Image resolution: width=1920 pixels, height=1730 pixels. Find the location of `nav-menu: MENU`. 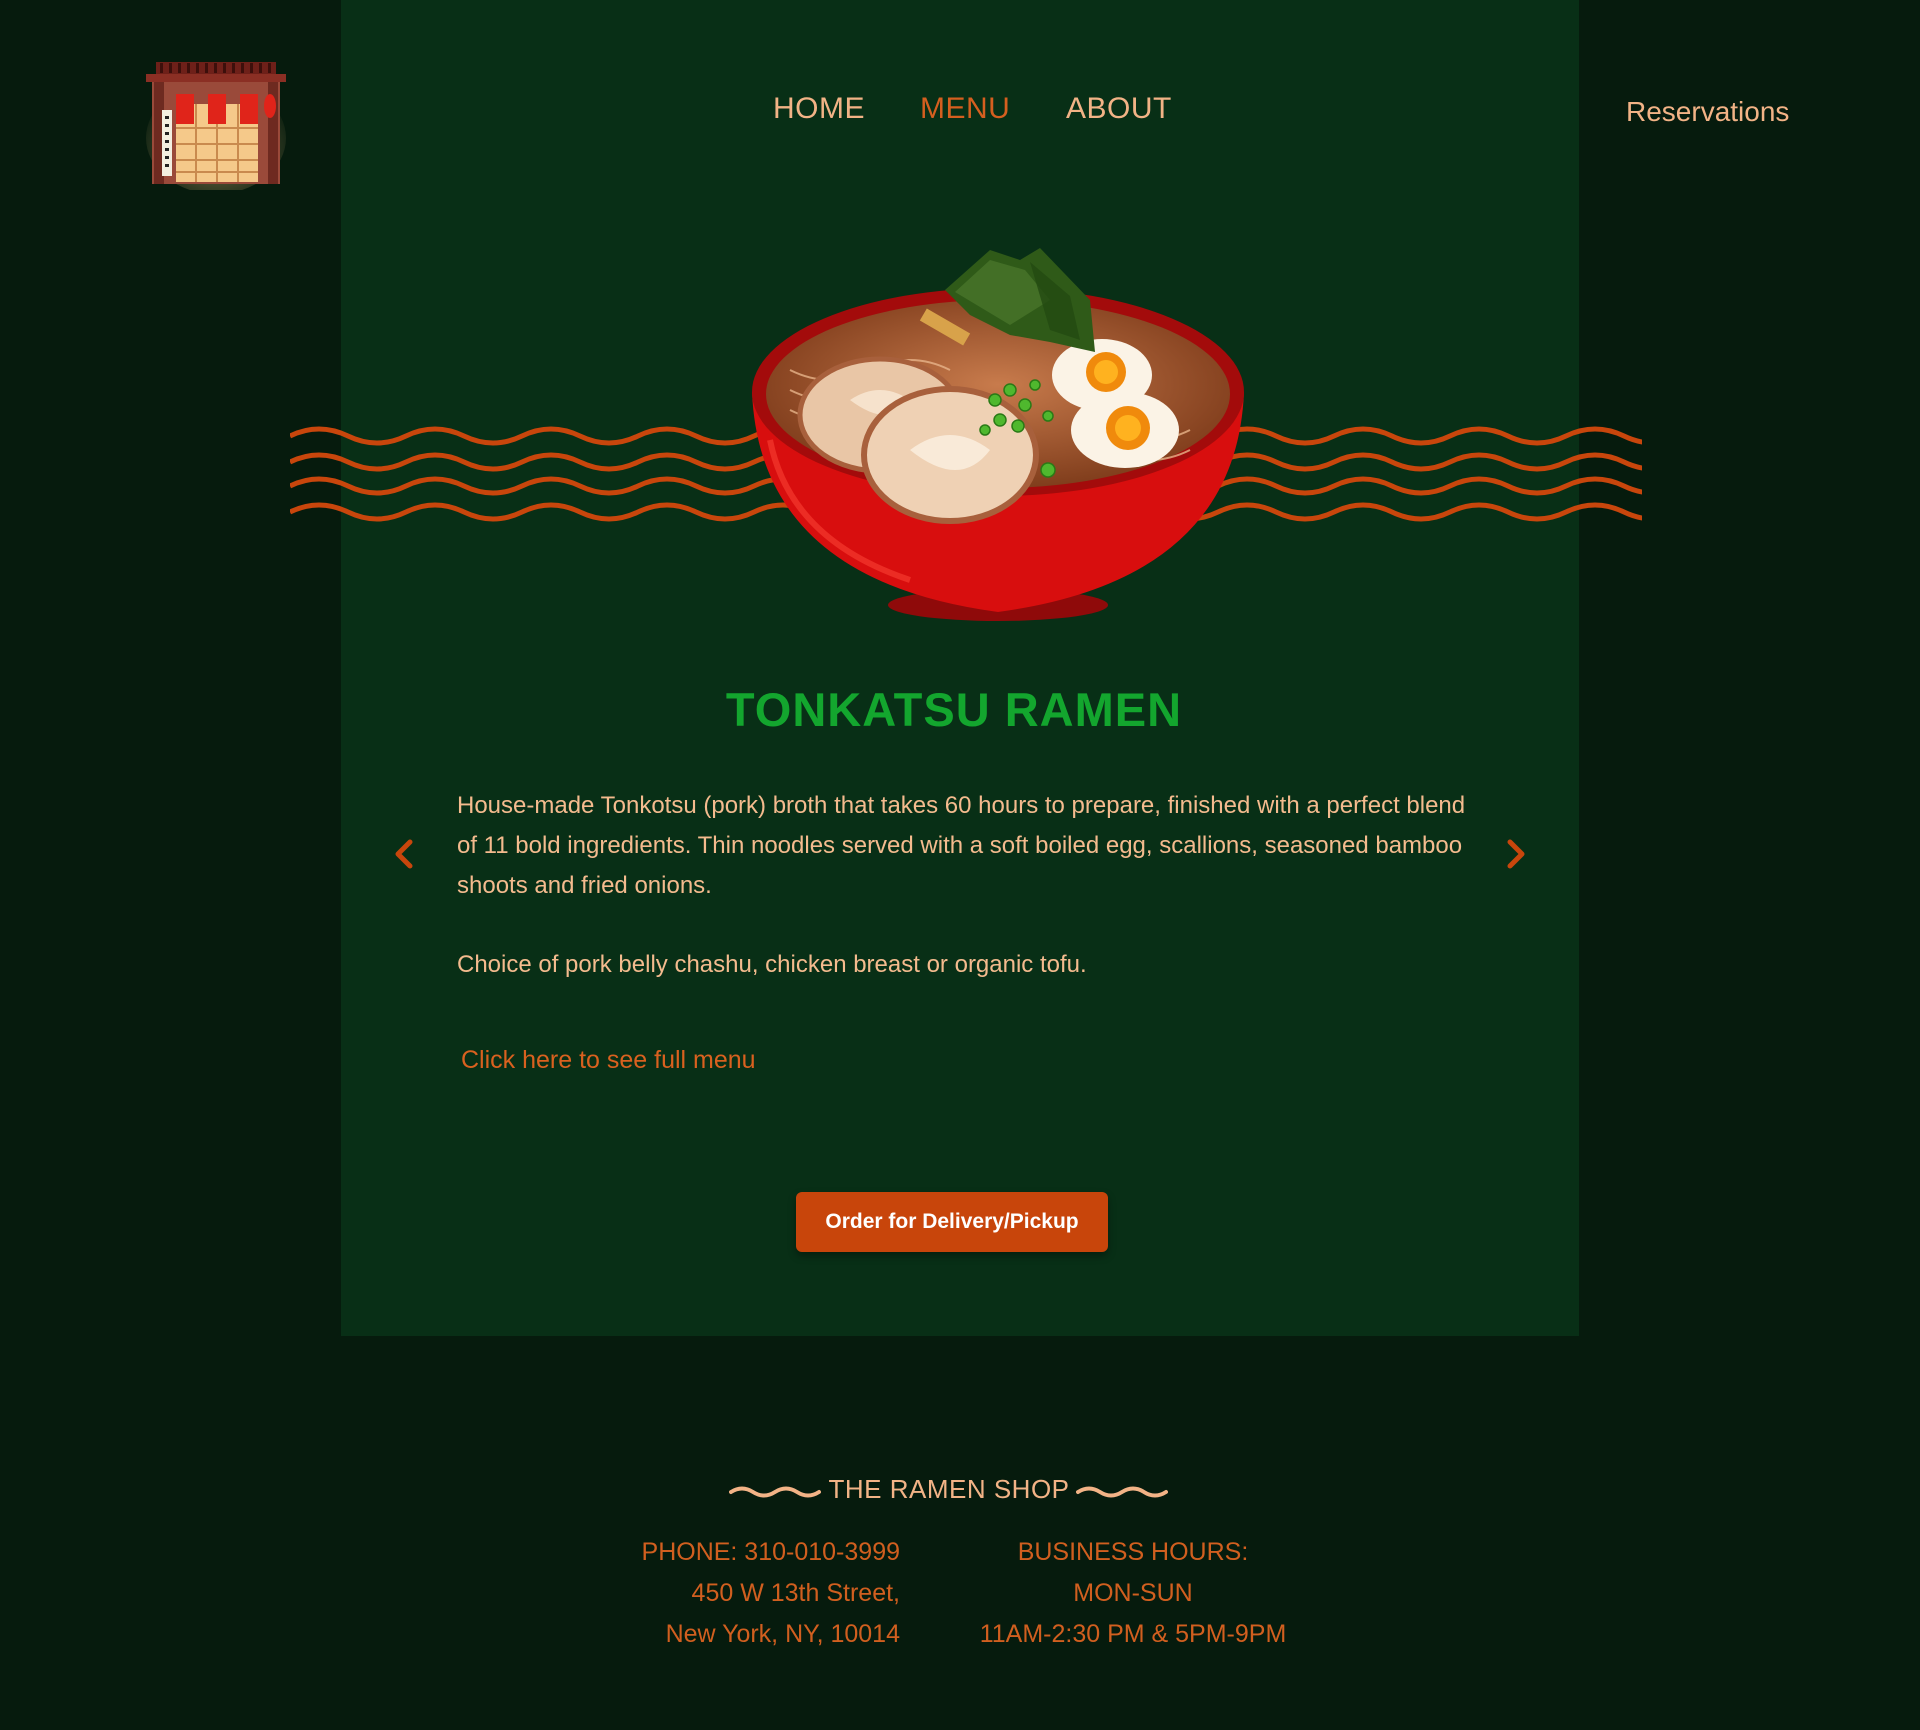

nav-menu: MENU is located at coordinates (965, 109).